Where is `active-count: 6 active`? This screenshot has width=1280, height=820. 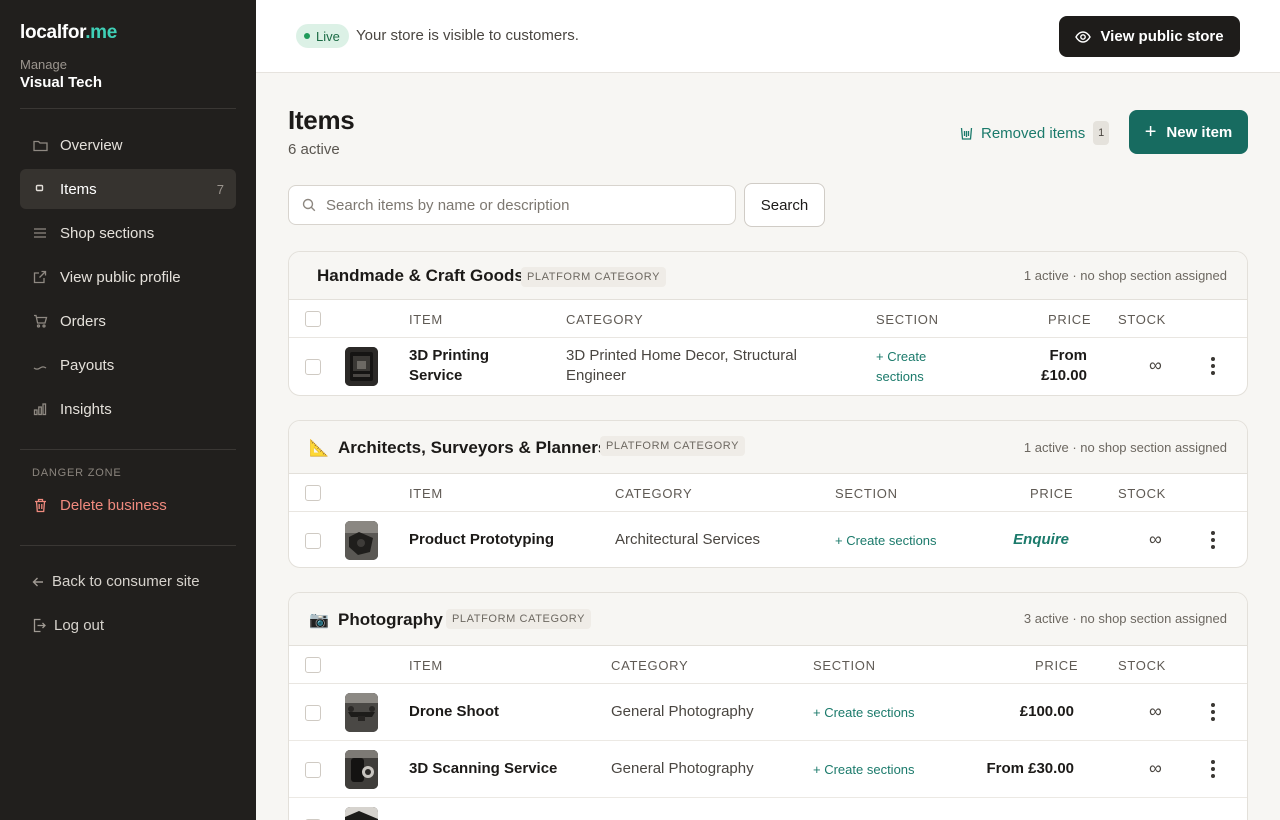 active-count: 6 active is located at coordinates (314, 149).